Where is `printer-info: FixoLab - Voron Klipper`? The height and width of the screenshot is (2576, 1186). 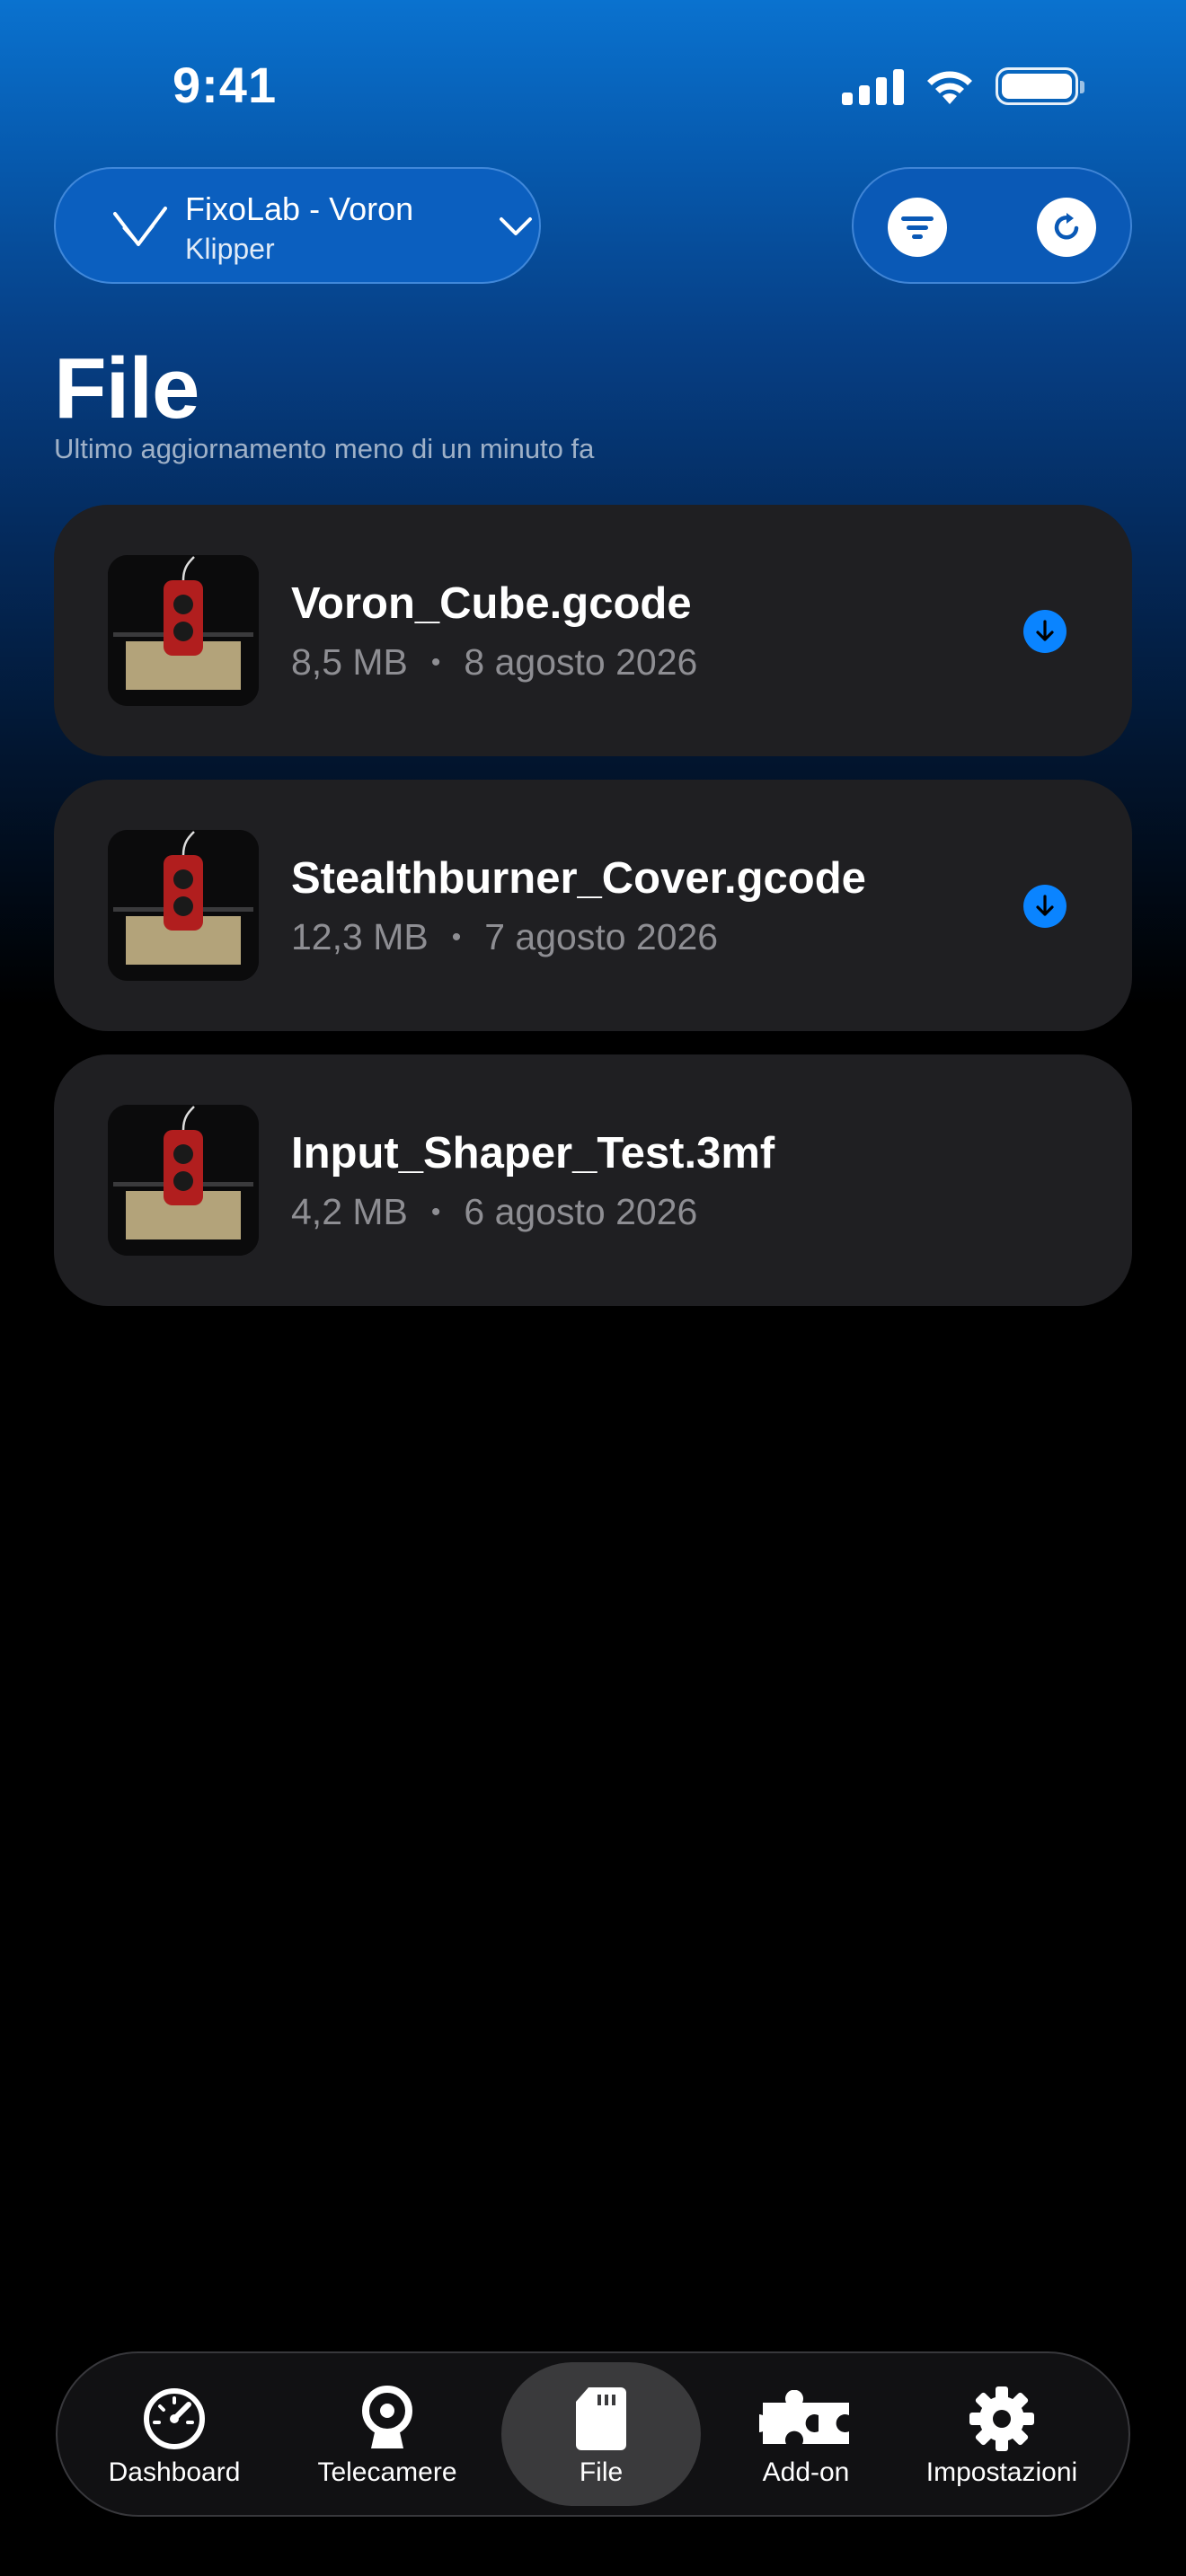 printer-info: FixoLab - Voron Klipper is located at coordinates (299, 228).